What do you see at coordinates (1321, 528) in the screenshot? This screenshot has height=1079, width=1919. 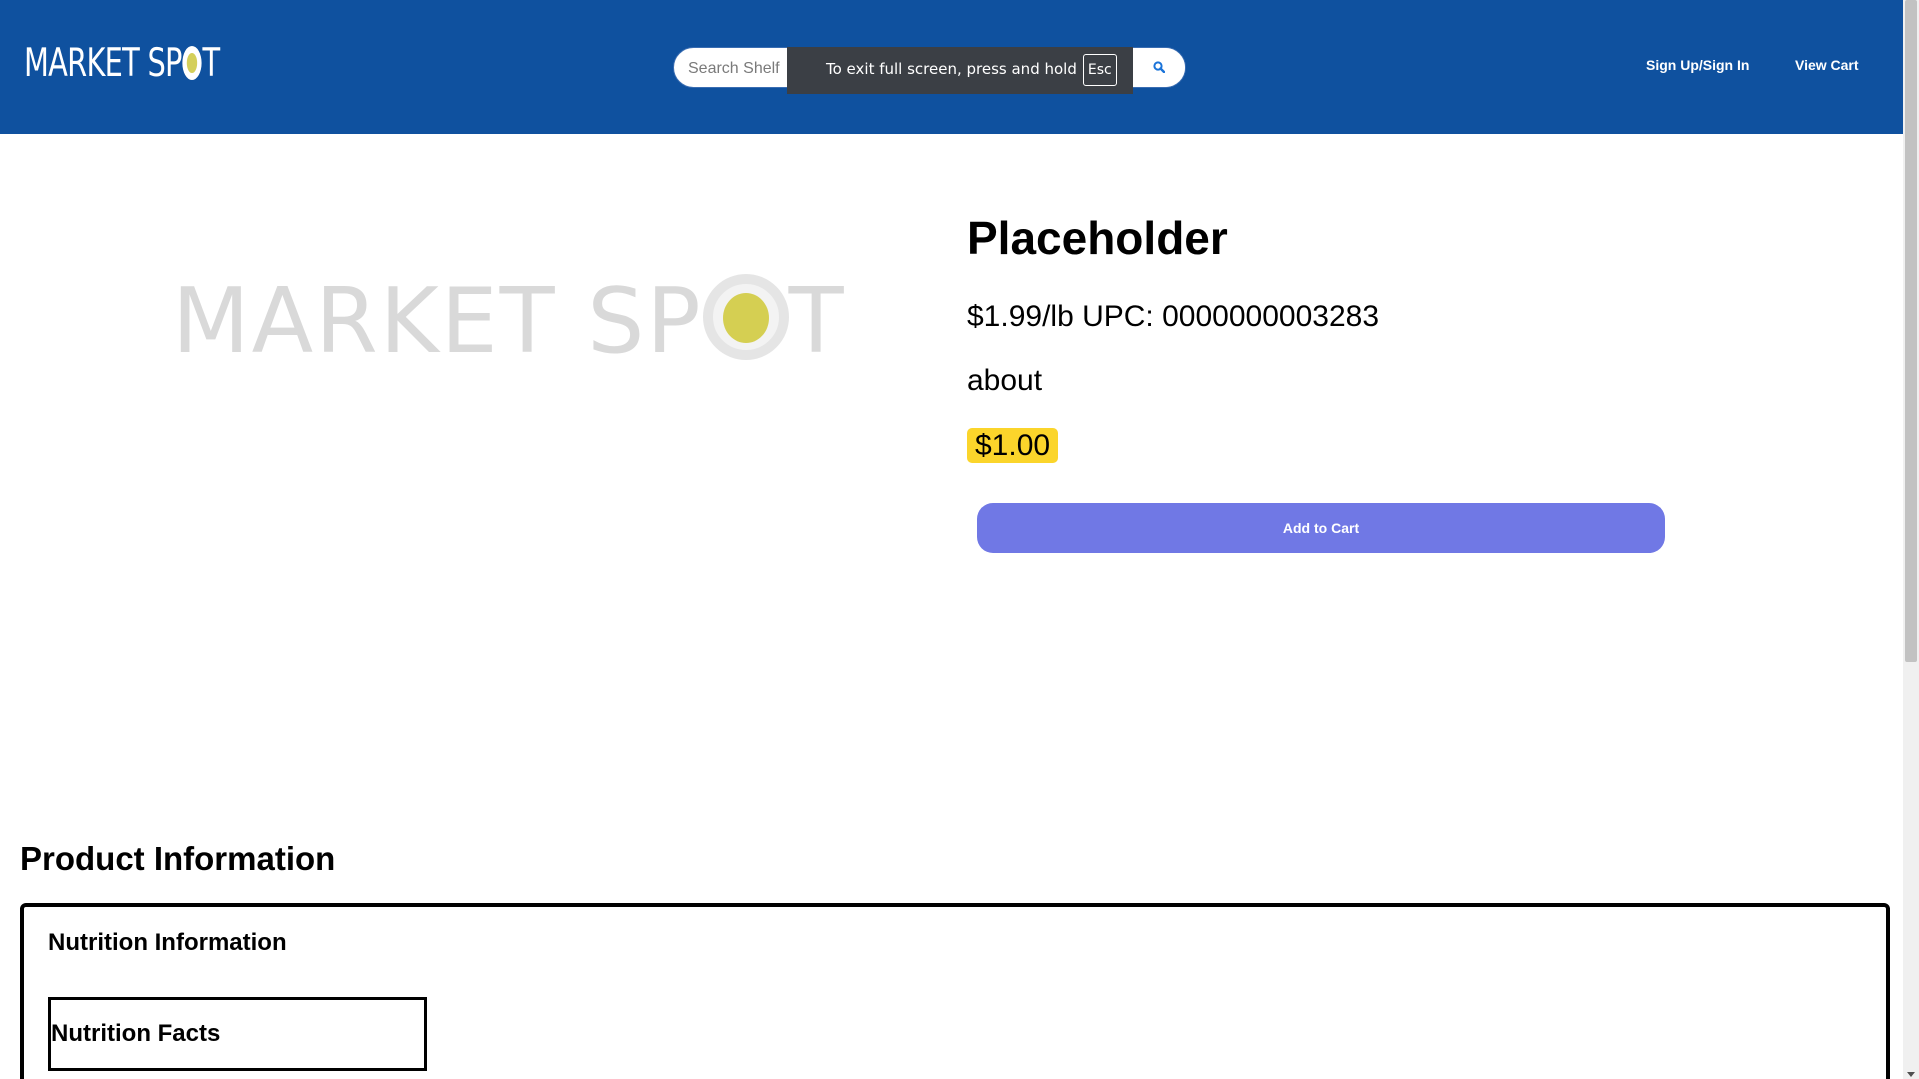 I see `add-to-cart-button: Add to Cart` at bounding box center [1321, 528].